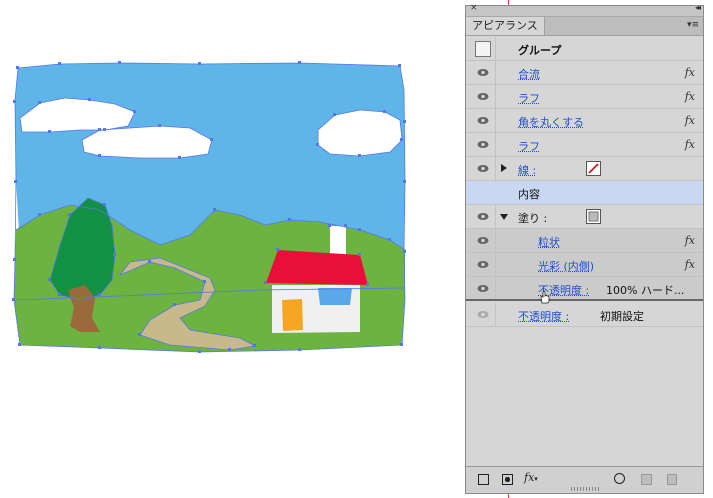 Image resolution: width=713 pixels, height=498 pixels. Describe the element at coordinates (566, 266) in the screenshot. I see `fill-effect-label: 光彩 (内側)` at that location.